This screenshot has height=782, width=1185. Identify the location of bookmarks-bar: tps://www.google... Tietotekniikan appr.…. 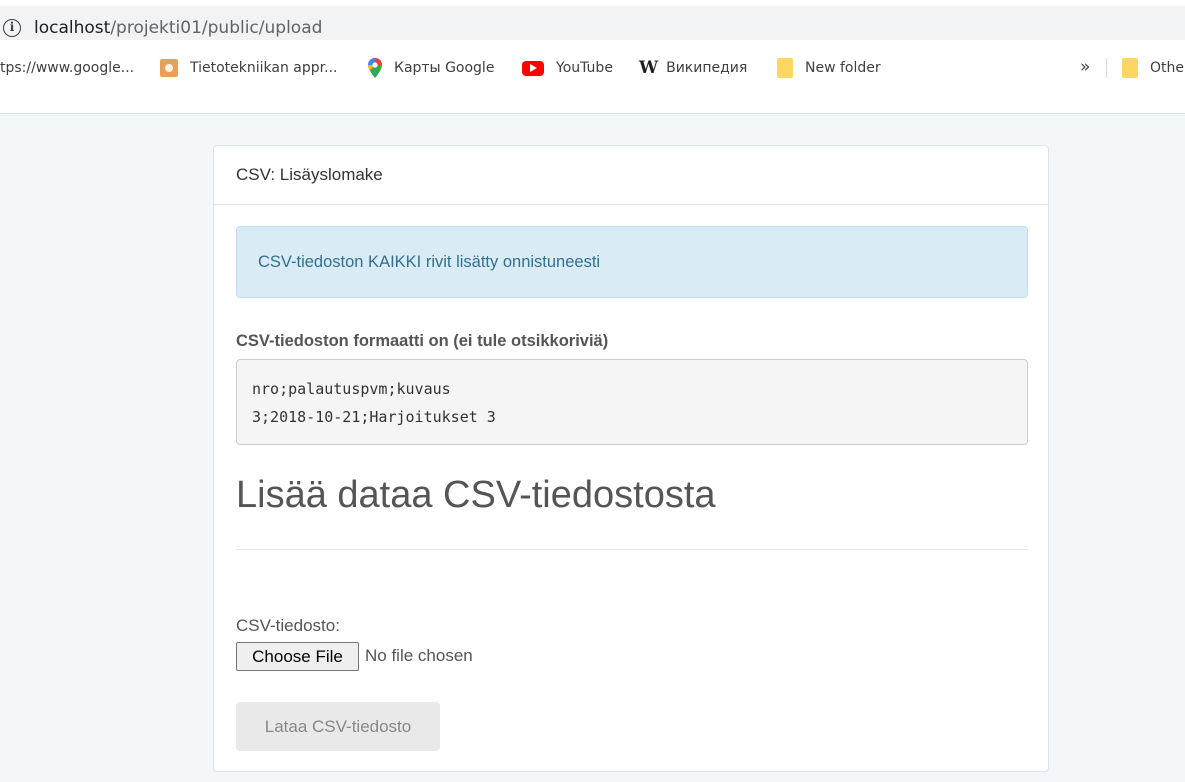
(592, 79).